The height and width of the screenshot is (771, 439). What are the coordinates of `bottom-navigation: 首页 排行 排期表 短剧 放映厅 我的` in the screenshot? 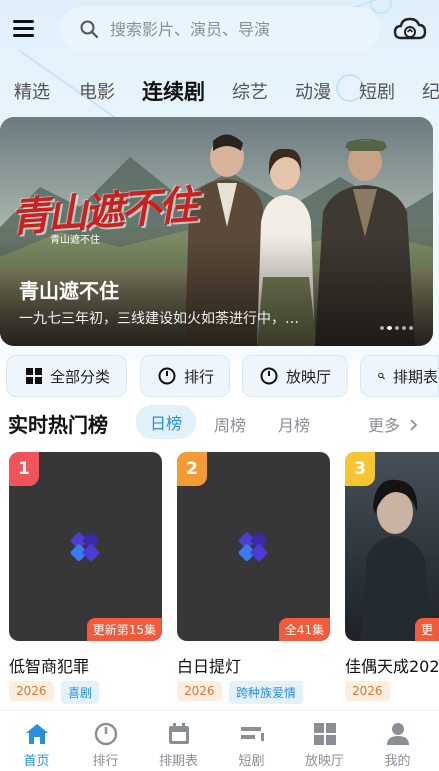 It's located at (219, 740).